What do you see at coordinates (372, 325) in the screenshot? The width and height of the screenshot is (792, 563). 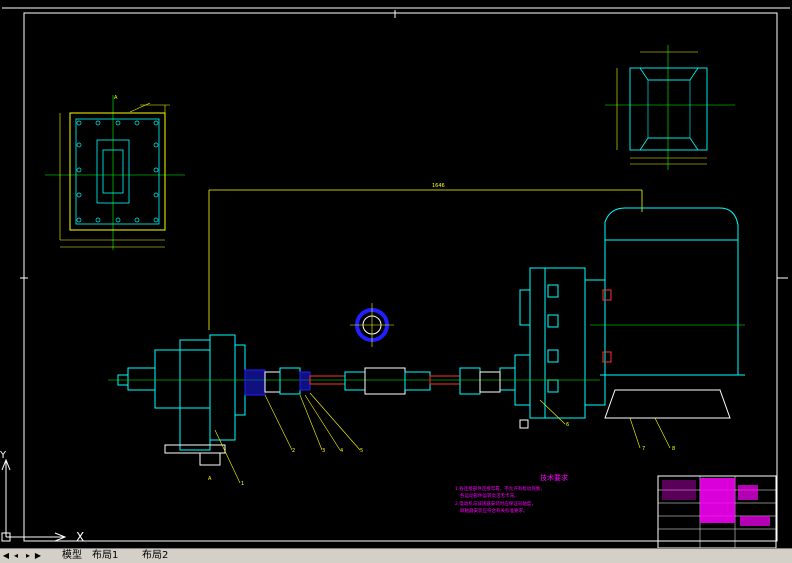 I see `coupling-detail` at bounding box center [372, 325].